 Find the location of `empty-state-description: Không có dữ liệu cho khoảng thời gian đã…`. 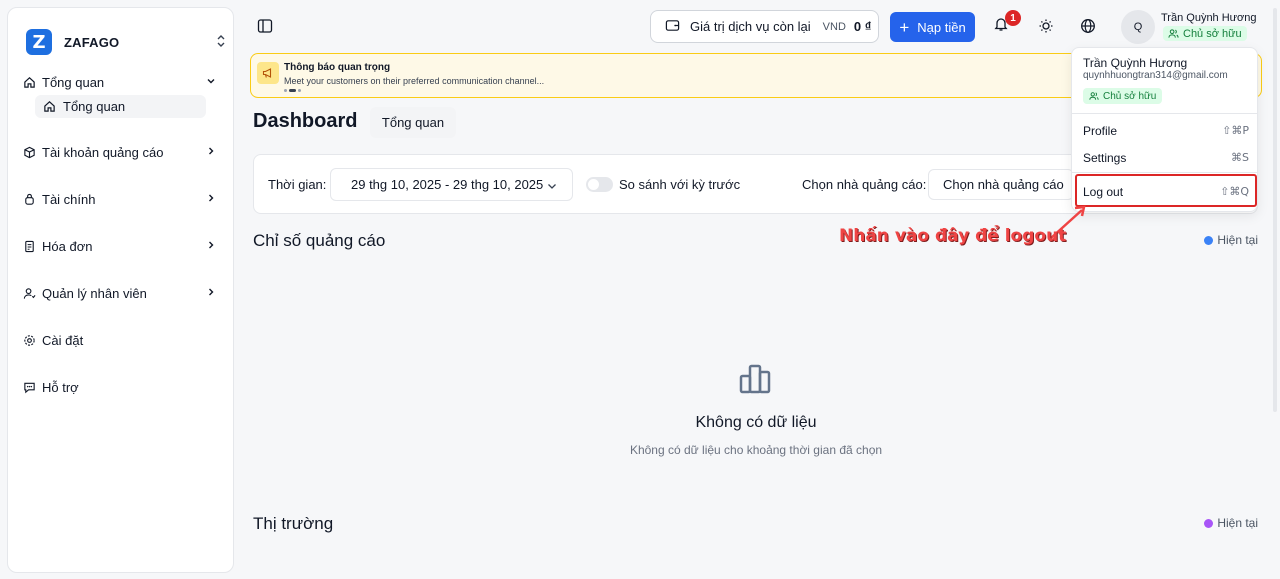

empty-state-description: Không có dữ liệu cho khoảng thời gian đã… is located at coordinates (756, 450).